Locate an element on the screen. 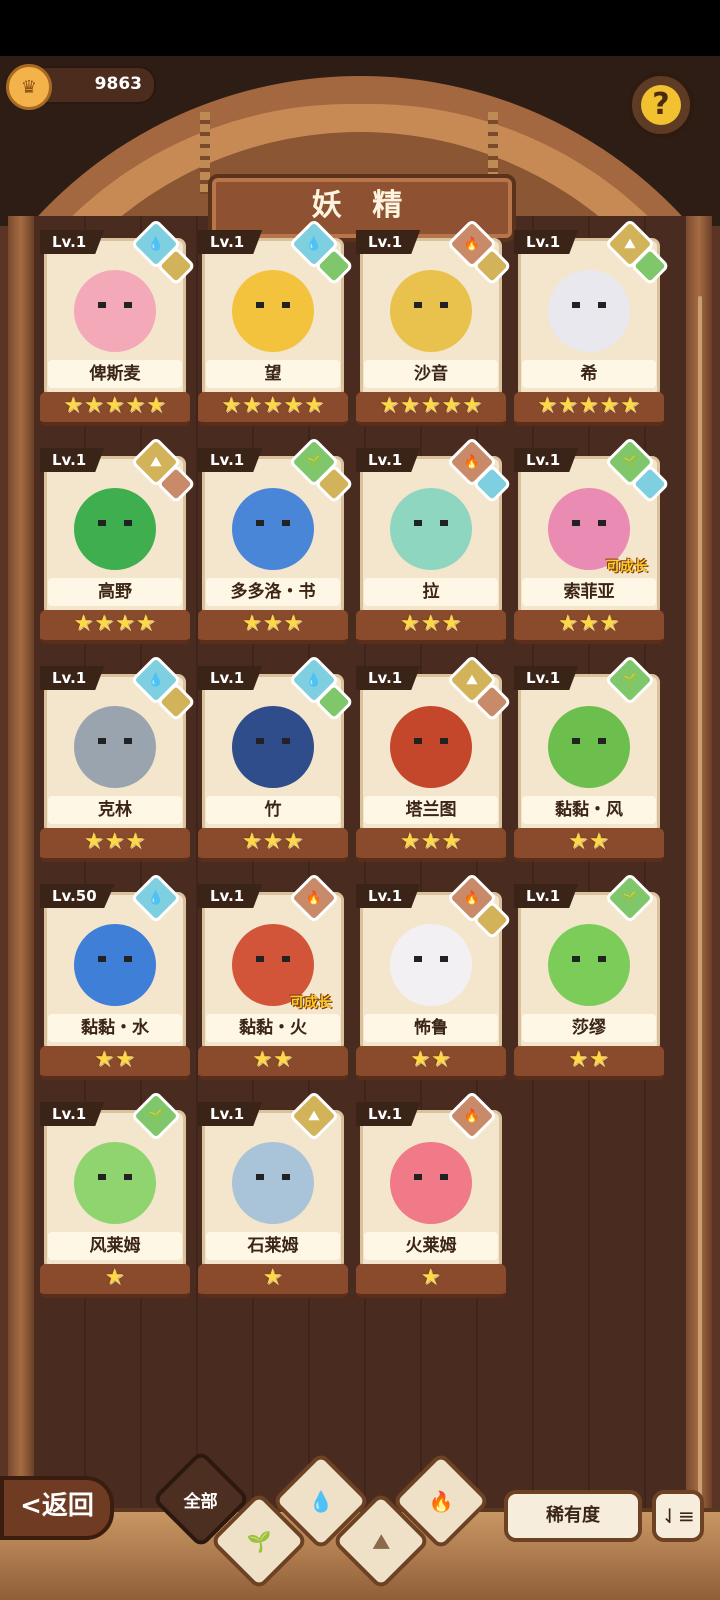  fairy-card: Lv.1 ⛰ 高野 ★★★★ is located at coordinates (118, 540).